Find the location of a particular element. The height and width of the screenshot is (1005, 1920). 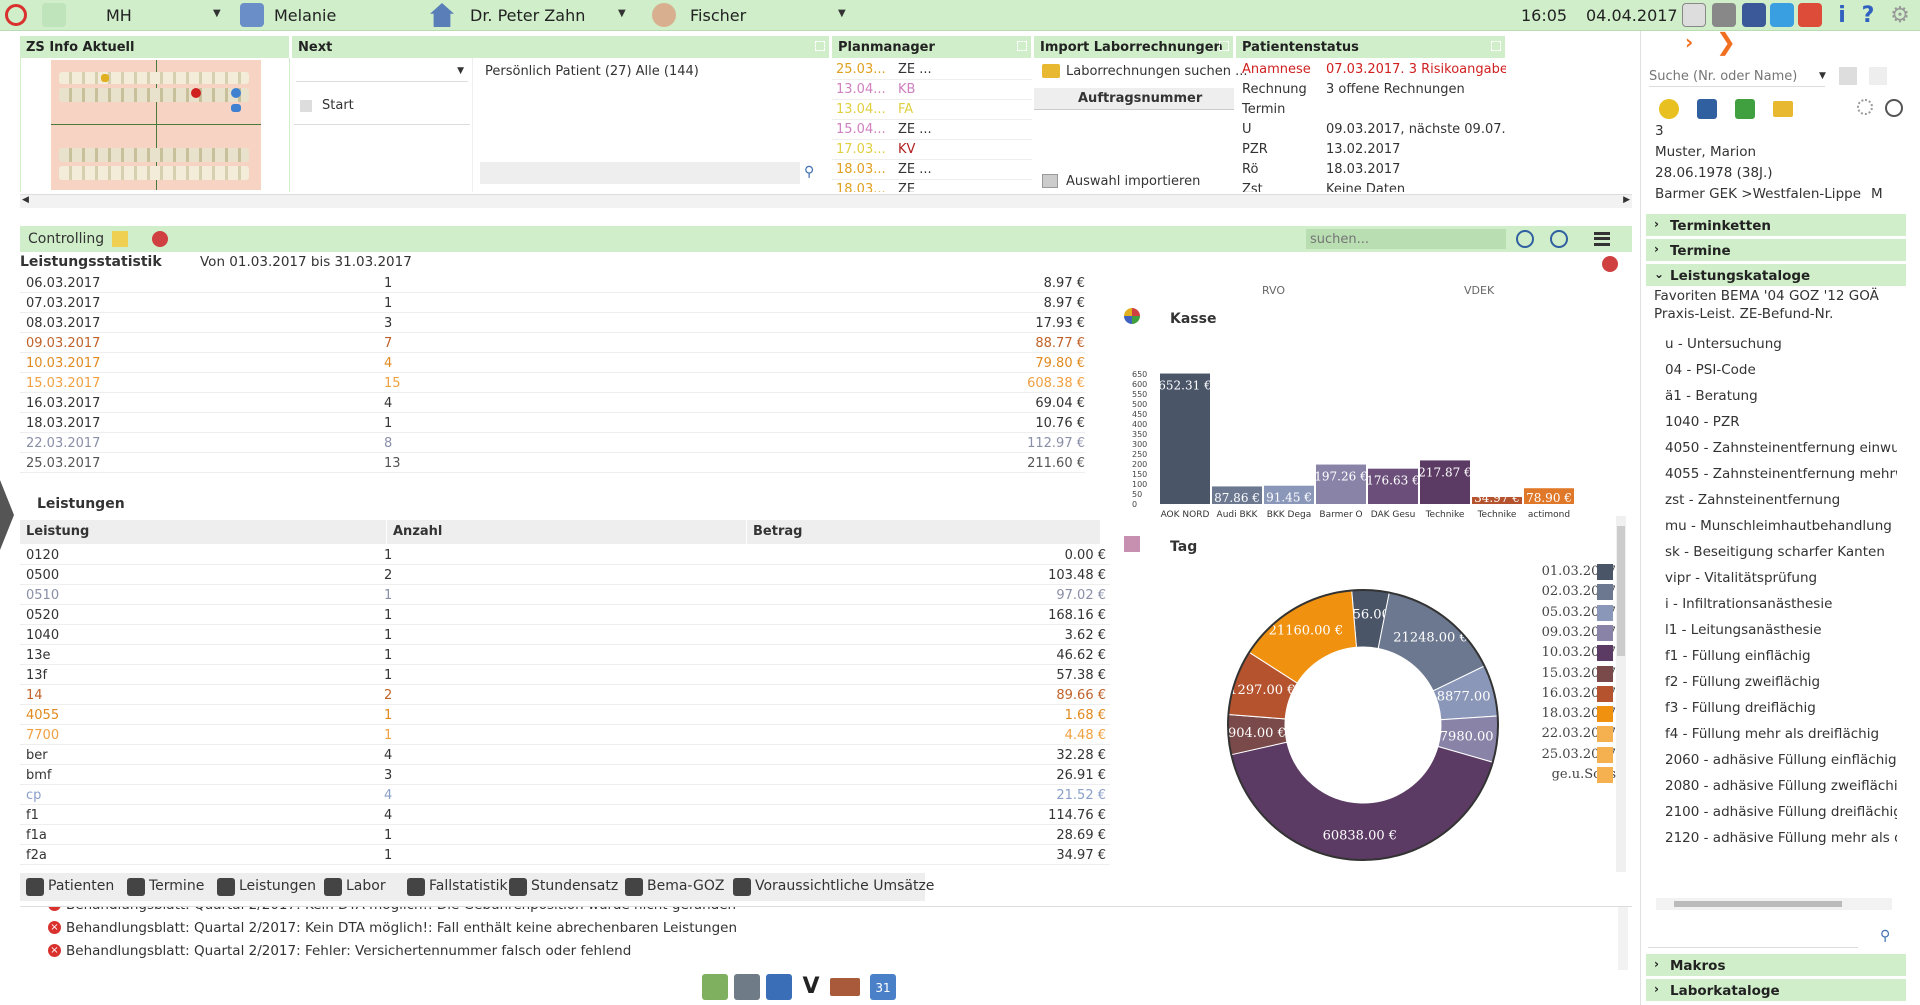

error-scrollbar is located at coordinates (1623, 938).